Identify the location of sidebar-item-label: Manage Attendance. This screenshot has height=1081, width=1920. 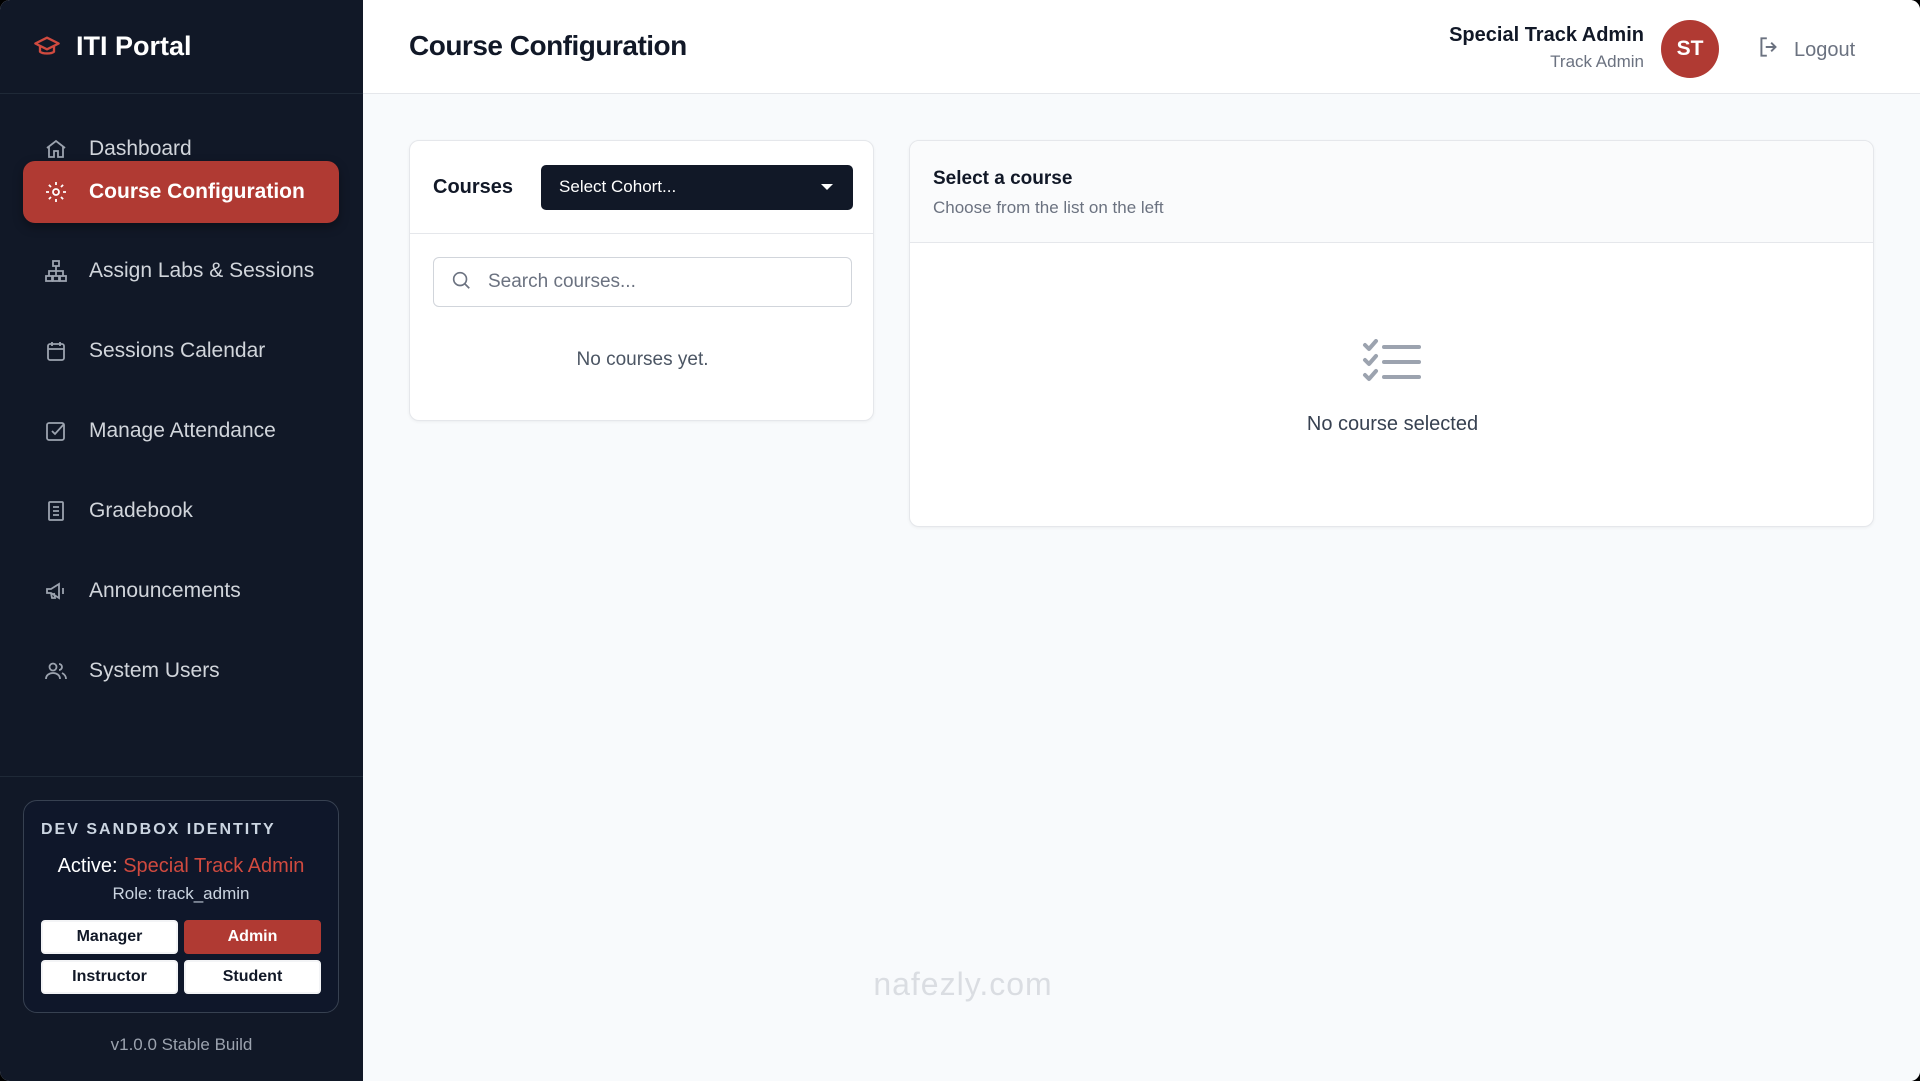
(182, 430).